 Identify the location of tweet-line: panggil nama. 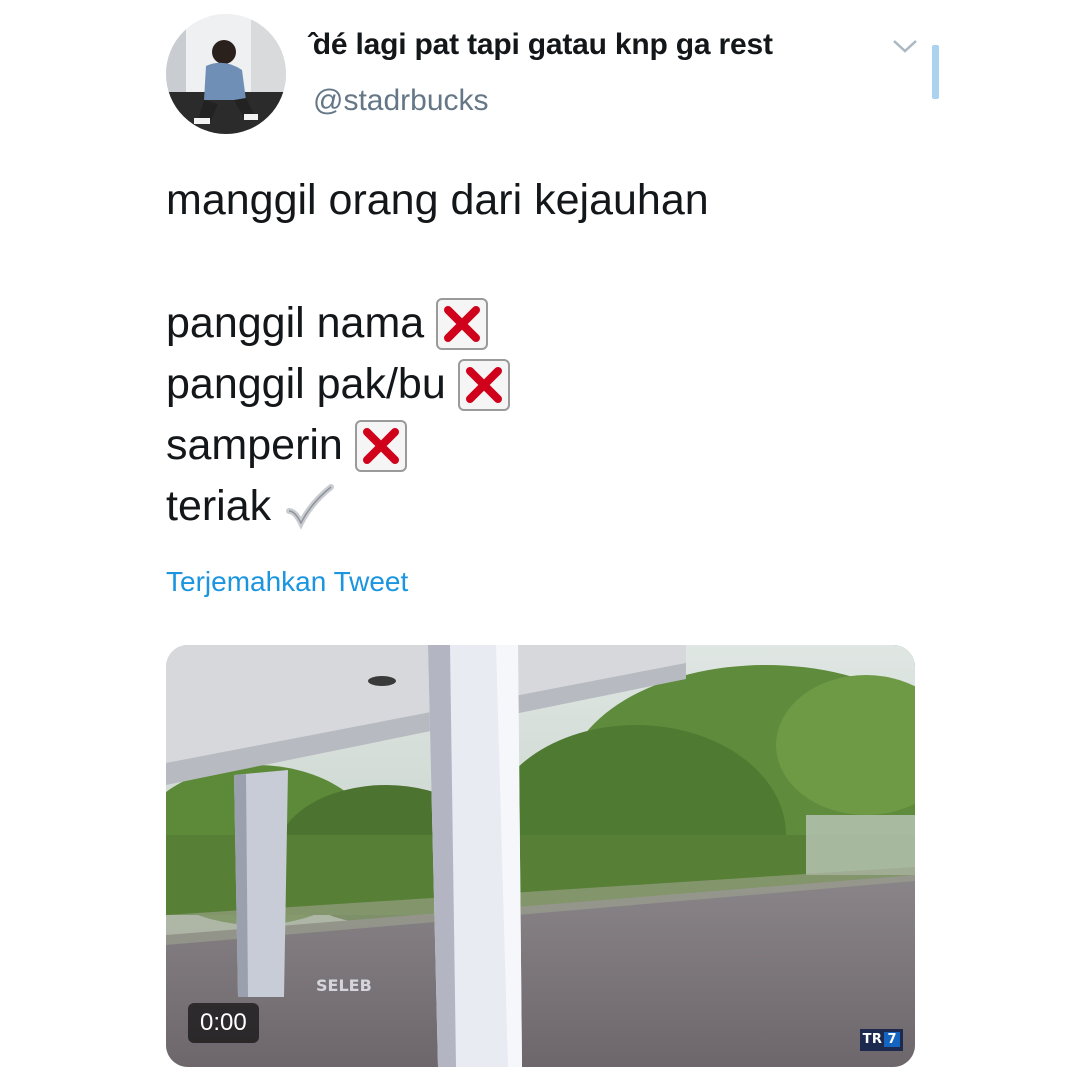
(437, 323).